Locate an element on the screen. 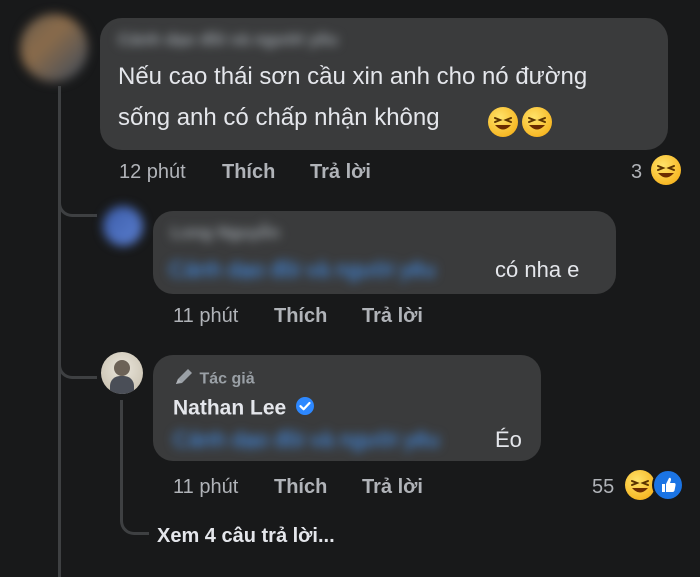 The height and width of the screenshot is (577, 700). comment-1-time: 12 phút is located at coordinates (152, 172).